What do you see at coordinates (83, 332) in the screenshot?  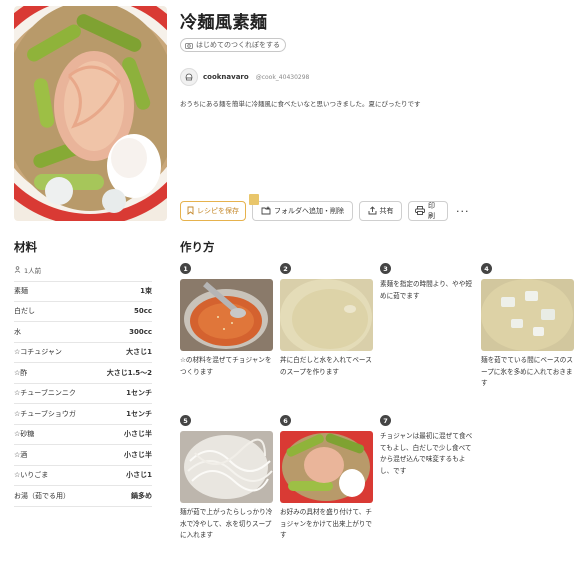 I see `ingredient-row: 水 300cc` at bounding box center [83, 332].